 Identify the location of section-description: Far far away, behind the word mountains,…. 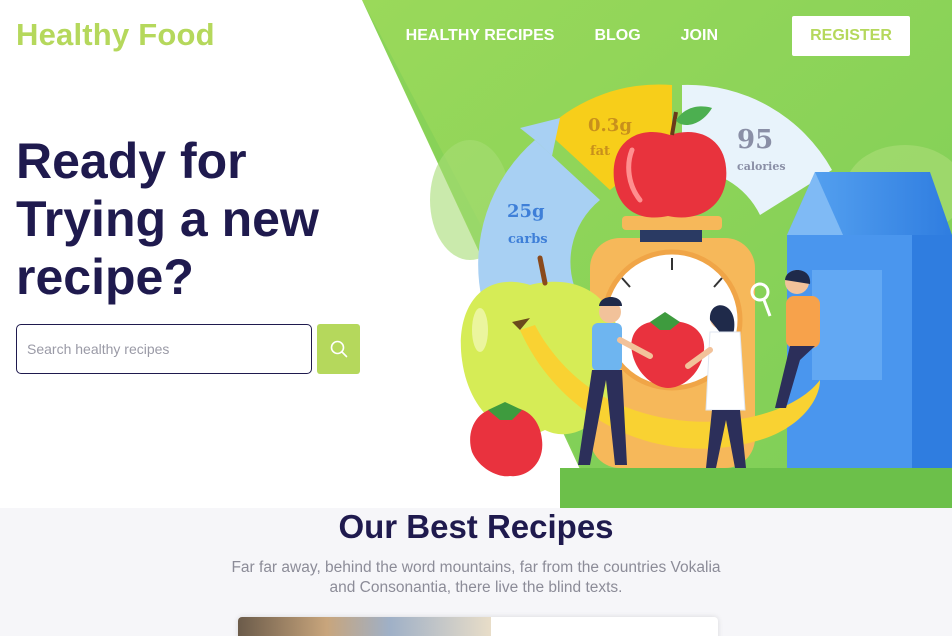
(476, 577).